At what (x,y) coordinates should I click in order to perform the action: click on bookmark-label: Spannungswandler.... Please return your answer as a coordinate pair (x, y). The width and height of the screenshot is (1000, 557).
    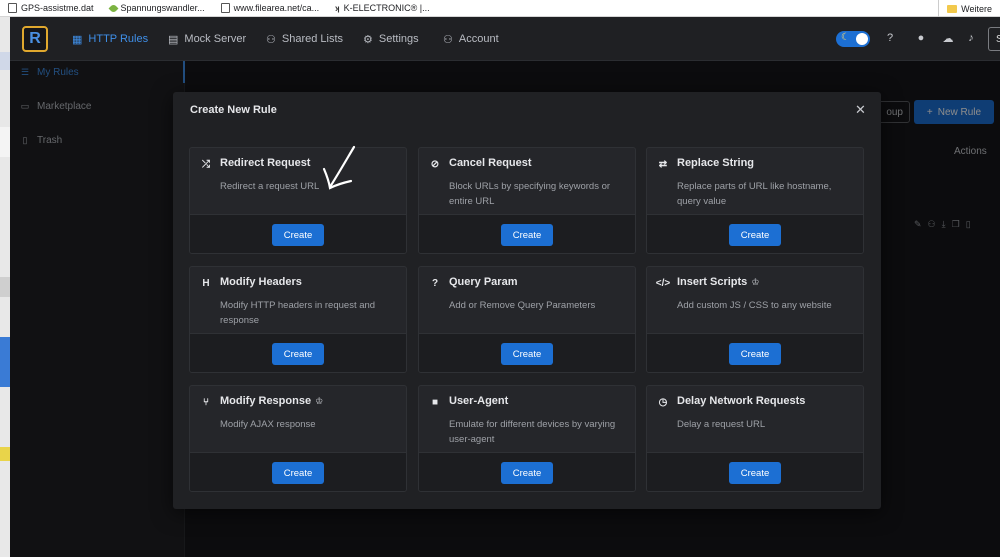
    Looking at the image, I should click on (162, 8).